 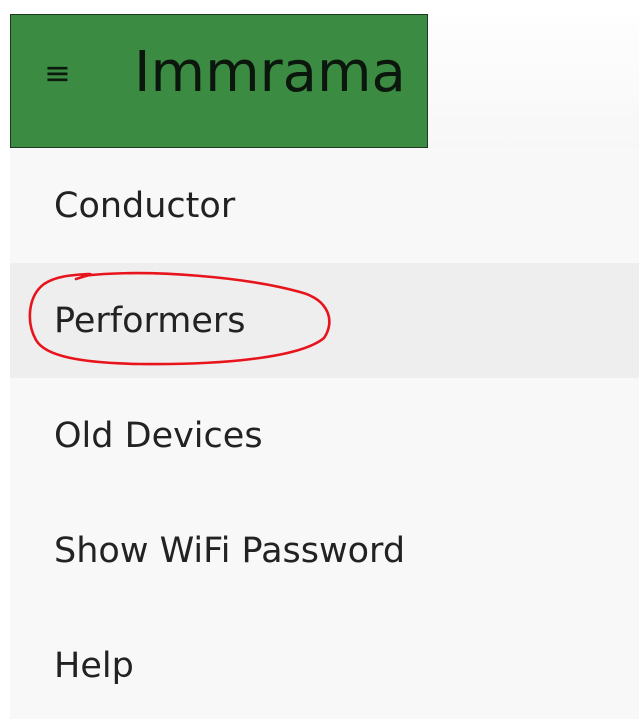 What do you see at coordinates (270, 72) in the screenshot?
I see `app-title: Immrama` at bounding box center [270, 72].